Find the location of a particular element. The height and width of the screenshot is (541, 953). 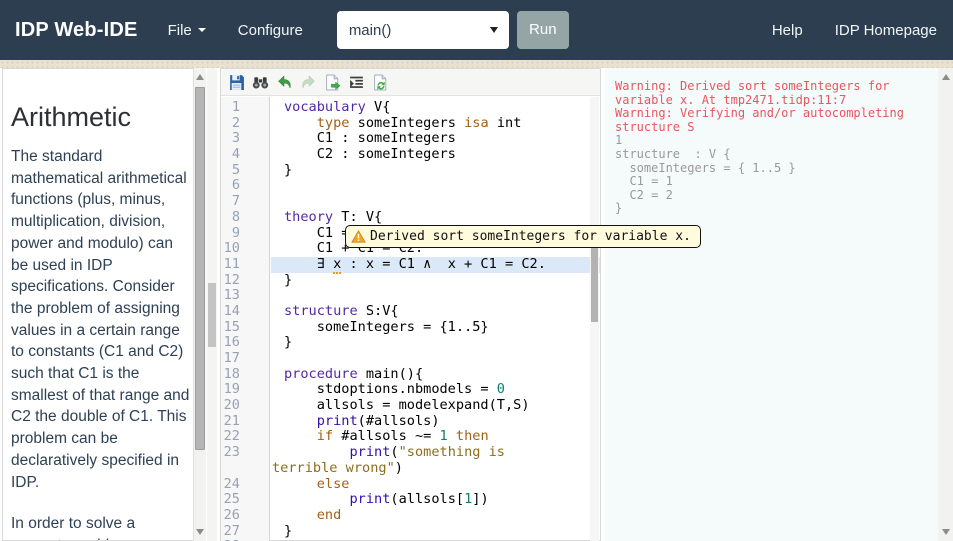

code-line: 2 type someIntegers isa int is located at coordinates (410, 123).